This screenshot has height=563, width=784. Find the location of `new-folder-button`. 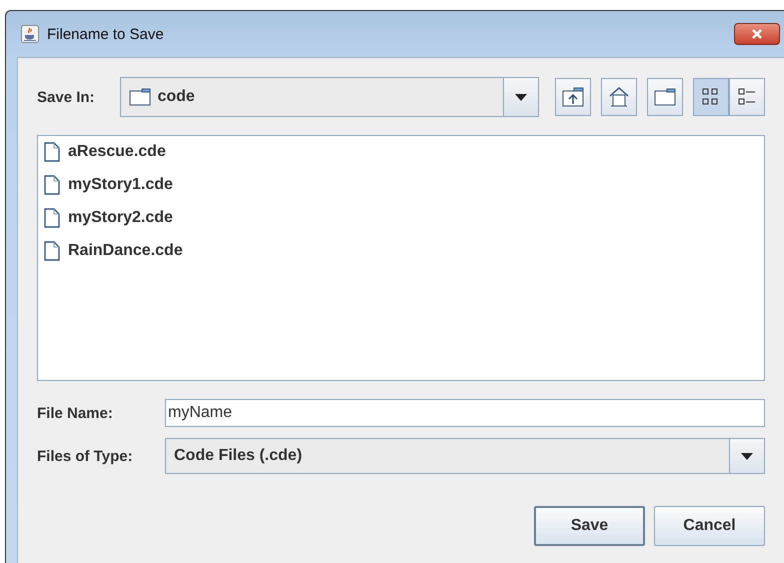

new-folder-button is located at coordinates (665, 97).